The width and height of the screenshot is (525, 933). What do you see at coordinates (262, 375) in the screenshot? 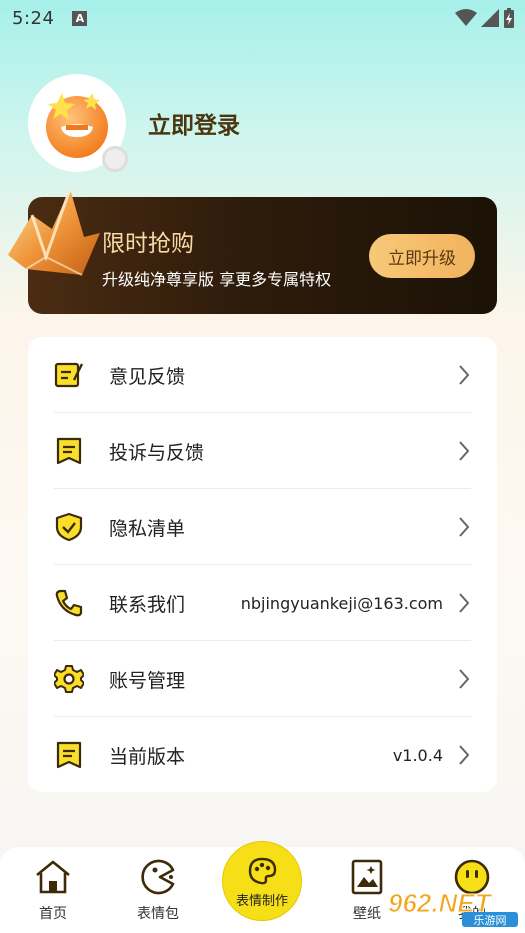
I see `menu-item-feedback: 意见反馈` at bounding box center [262, 375].